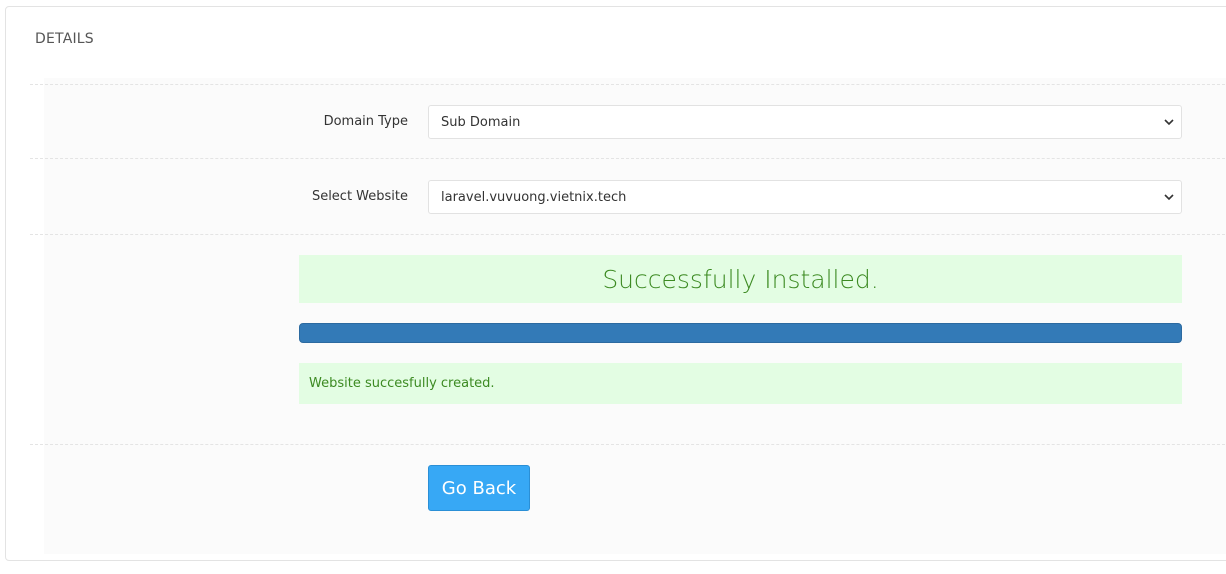 The height and width of the screenshot is (574, 1226). Describe the element at coordinates (481, 122) in the screenshot. I see `domain-type-value: Sub Domain` at that location.